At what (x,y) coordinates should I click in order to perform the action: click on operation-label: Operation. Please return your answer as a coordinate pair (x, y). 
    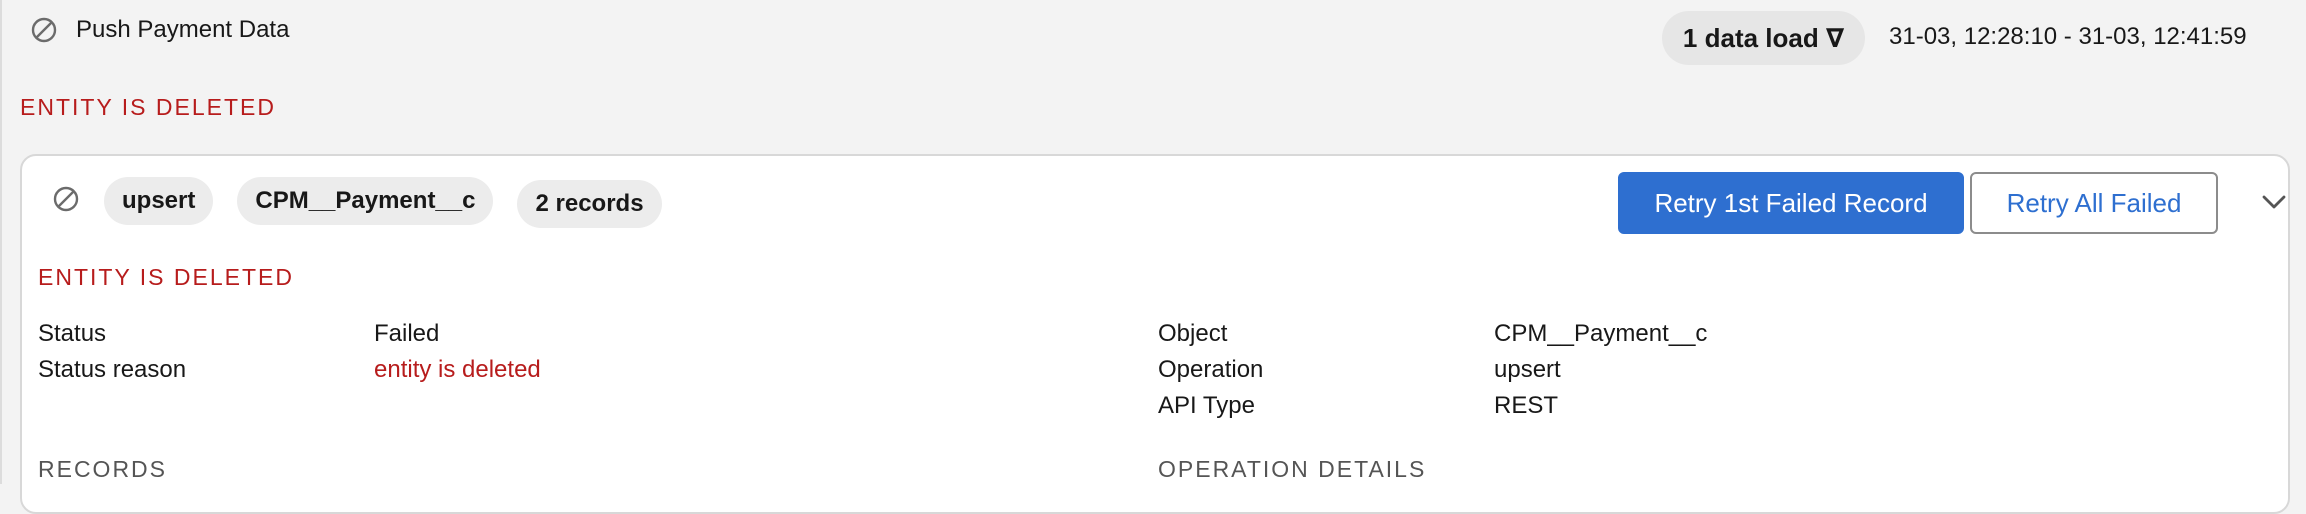
    Looking at the image, I should click on (1211, 369).